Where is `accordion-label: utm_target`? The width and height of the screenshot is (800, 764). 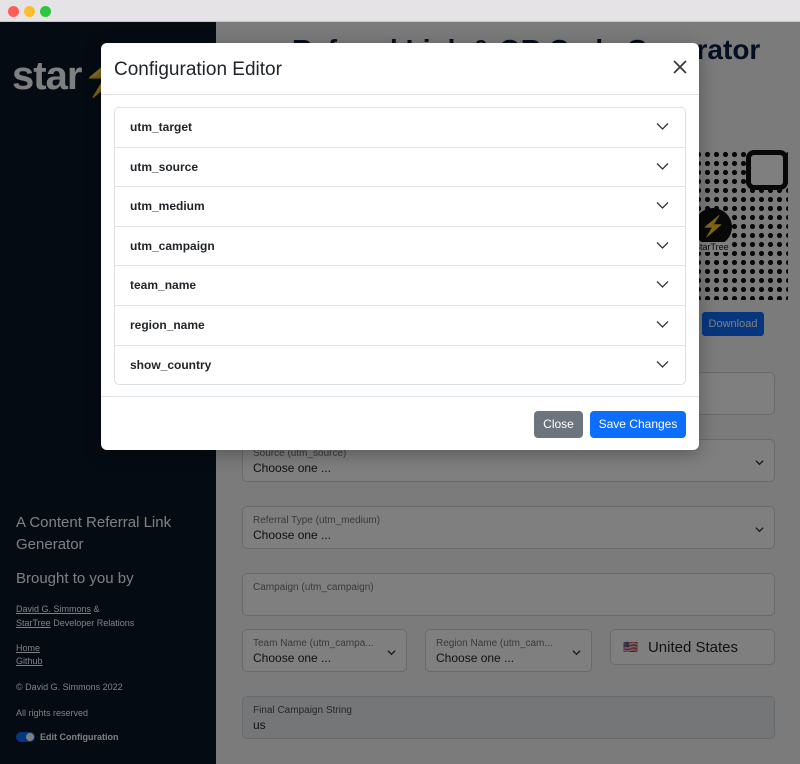 accordion-label: utm_target is located at coordinates (161, 127).